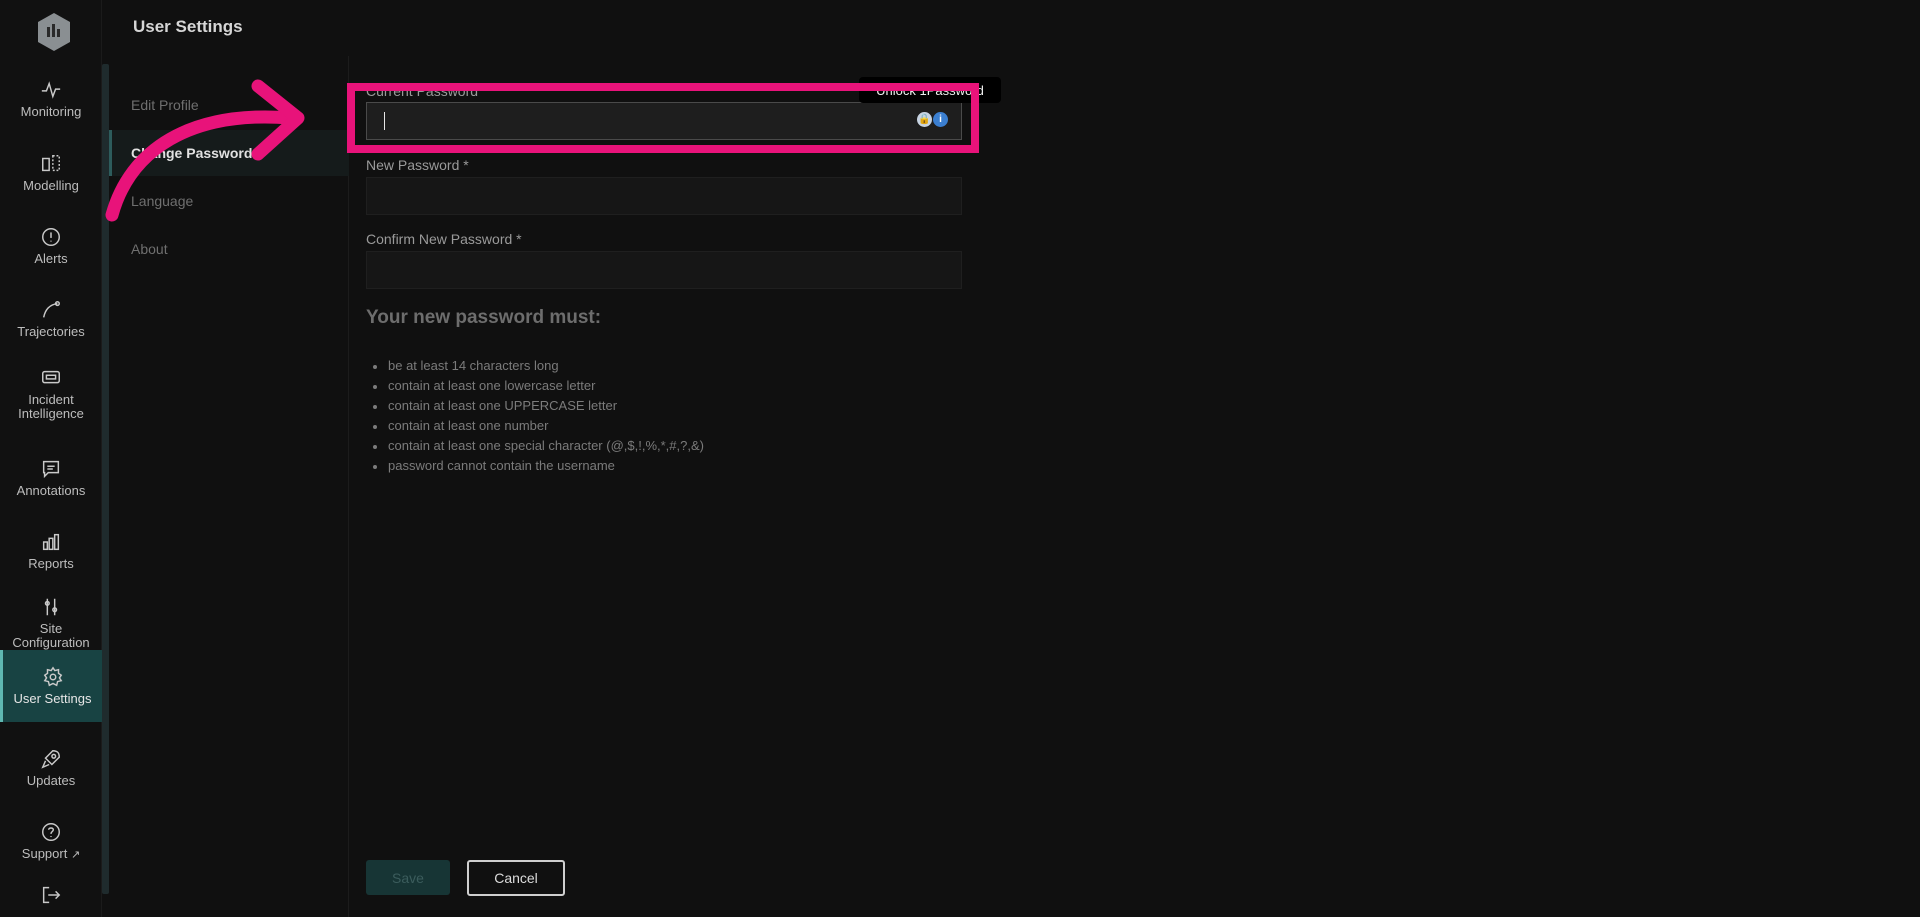  What do you see at coordinates (229, 201) in the screenshot?
I see `subnav-item-language: Language` at bounding box center [229, 201].